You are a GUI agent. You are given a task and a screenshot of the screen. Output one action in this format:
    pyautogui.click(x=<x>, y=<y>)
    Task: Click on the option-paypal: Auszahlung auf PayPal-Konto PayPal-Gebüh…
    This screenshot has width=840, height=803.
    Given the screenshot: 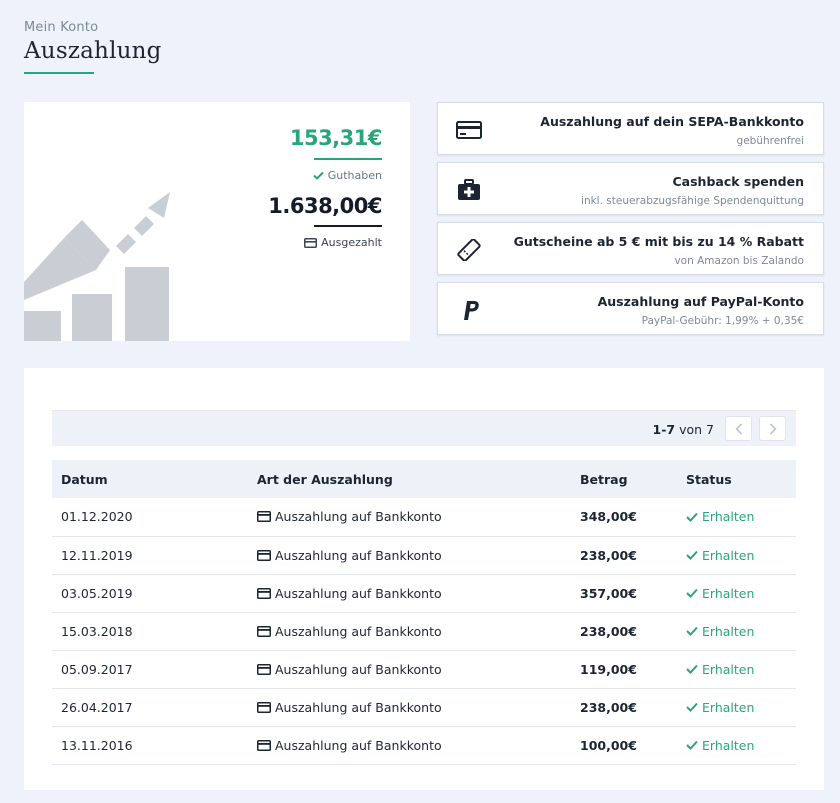 What is the action you would take?
    pyautogui.click(x=630, y=308)
    